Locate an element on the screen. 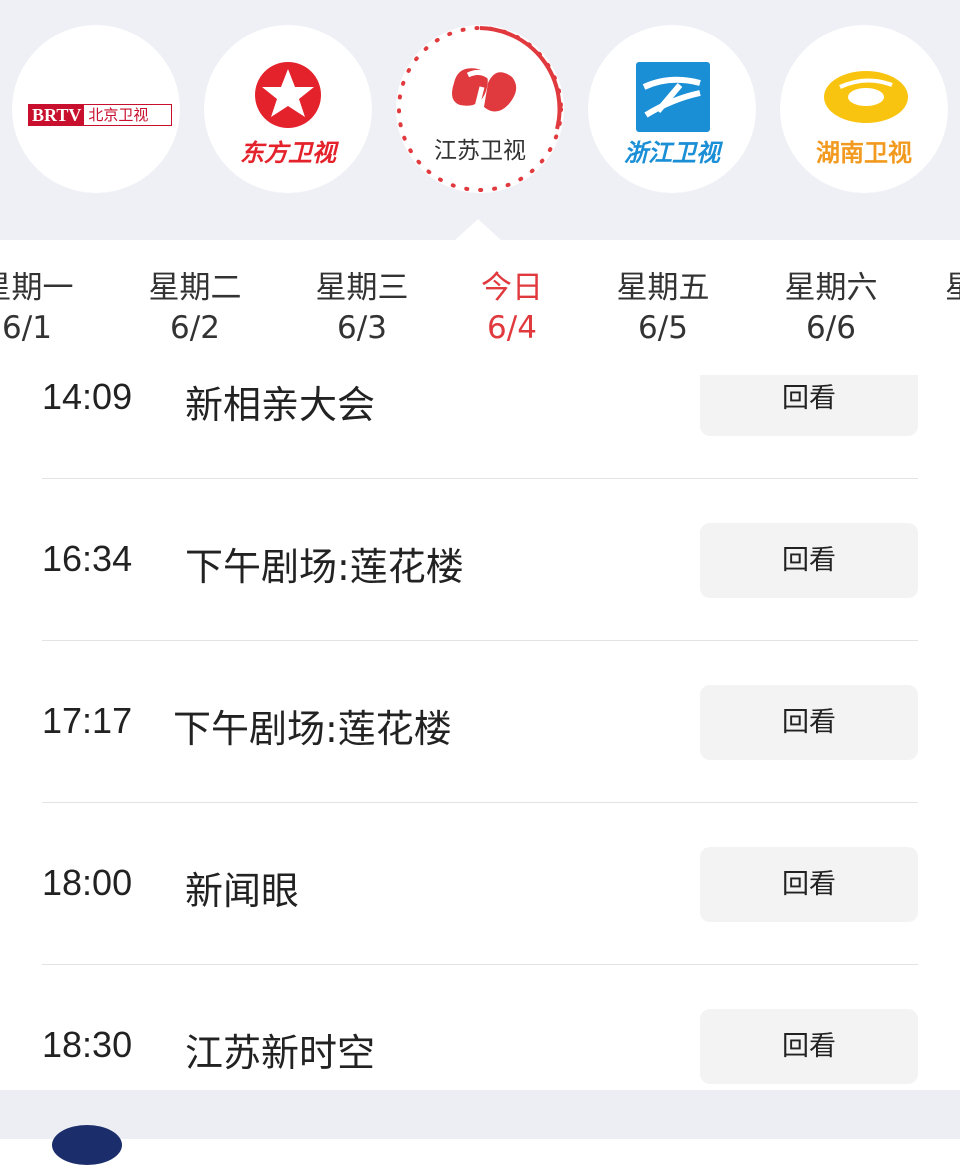 Image resolution: width=960 pixels, height=1165 pixels. program-row: 17:17 下午剧场:莲花楼 回看 is located at coordinates (480, 721).